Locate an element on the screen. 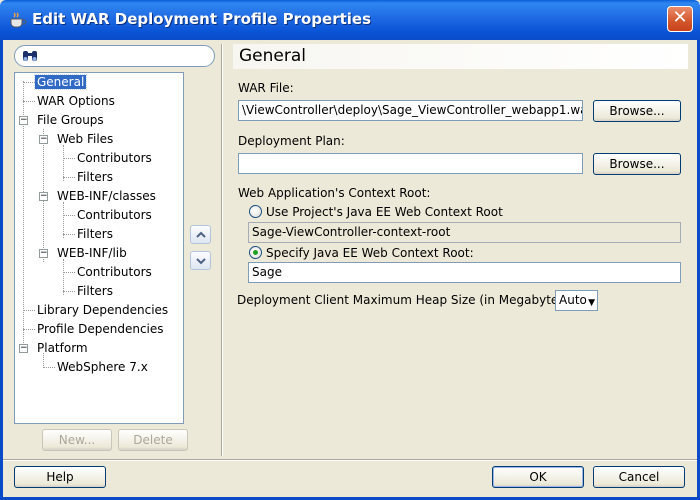 The width and height of the screenshot is (700, 500). tree-item-label: WebSphere 7.x is located at coordinates (102, 367).